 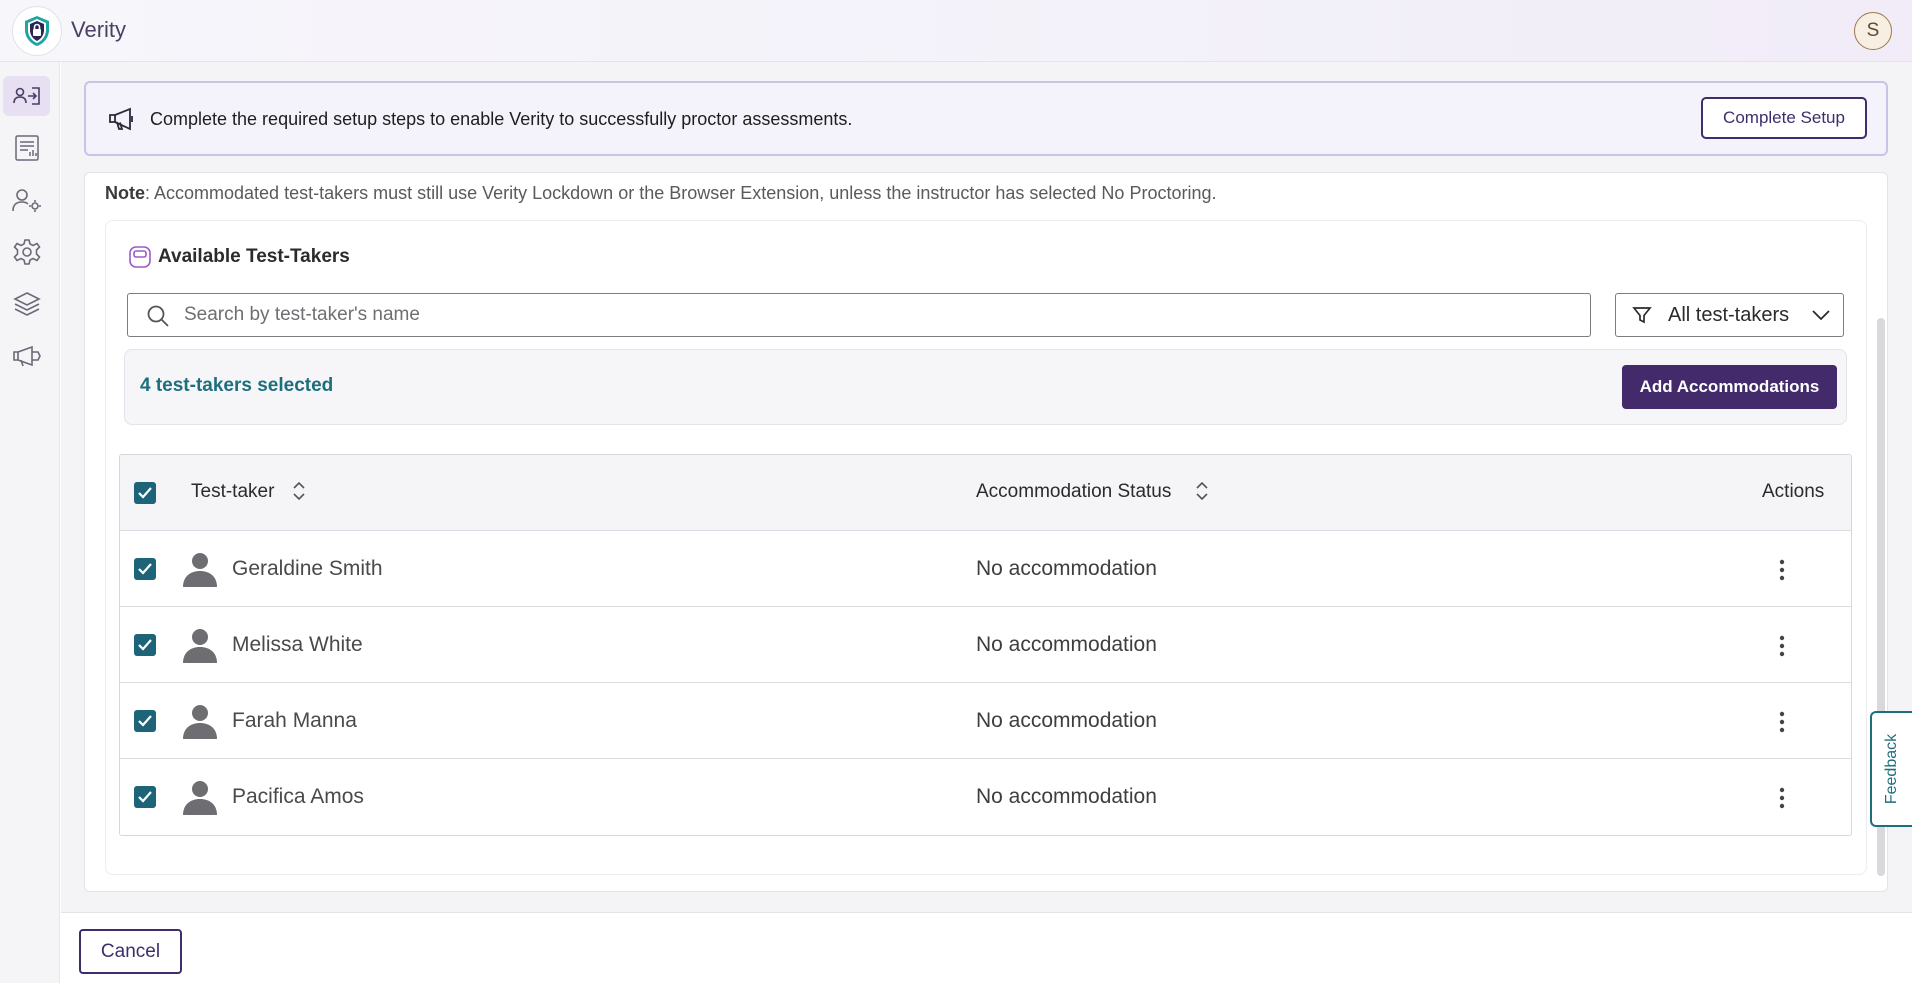 I want to click on table-row: Melissa White No accommodation, so click(x=985, y=645).